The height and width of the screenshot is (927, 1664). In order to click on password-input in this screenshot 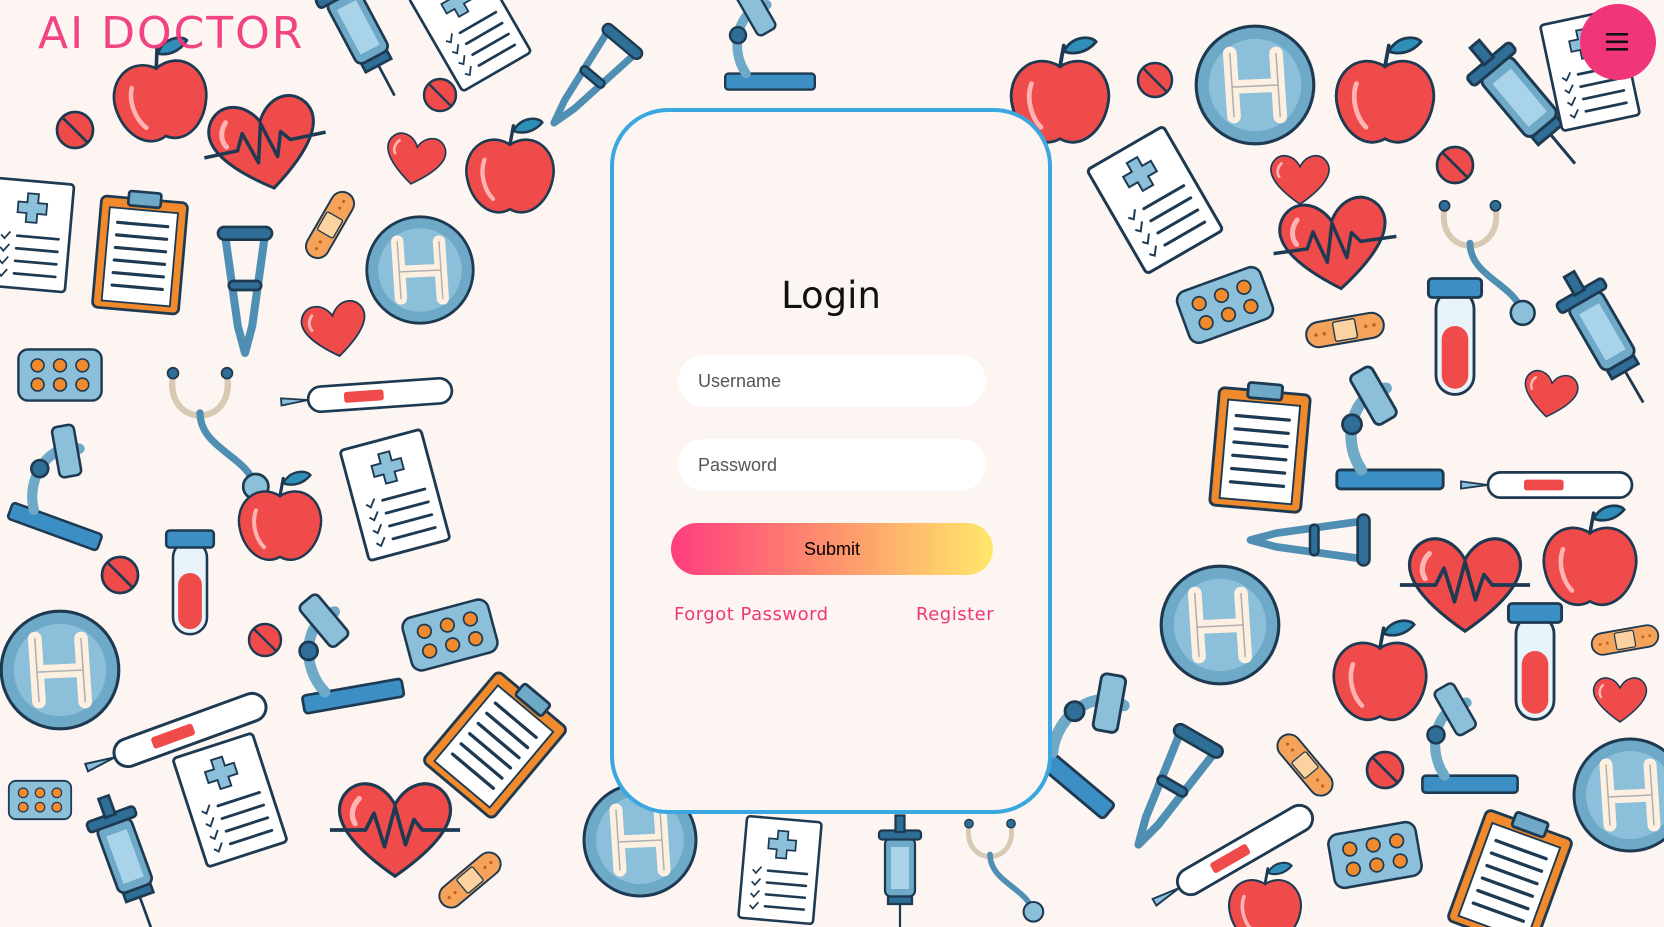, I will do `click(832, 465)`.